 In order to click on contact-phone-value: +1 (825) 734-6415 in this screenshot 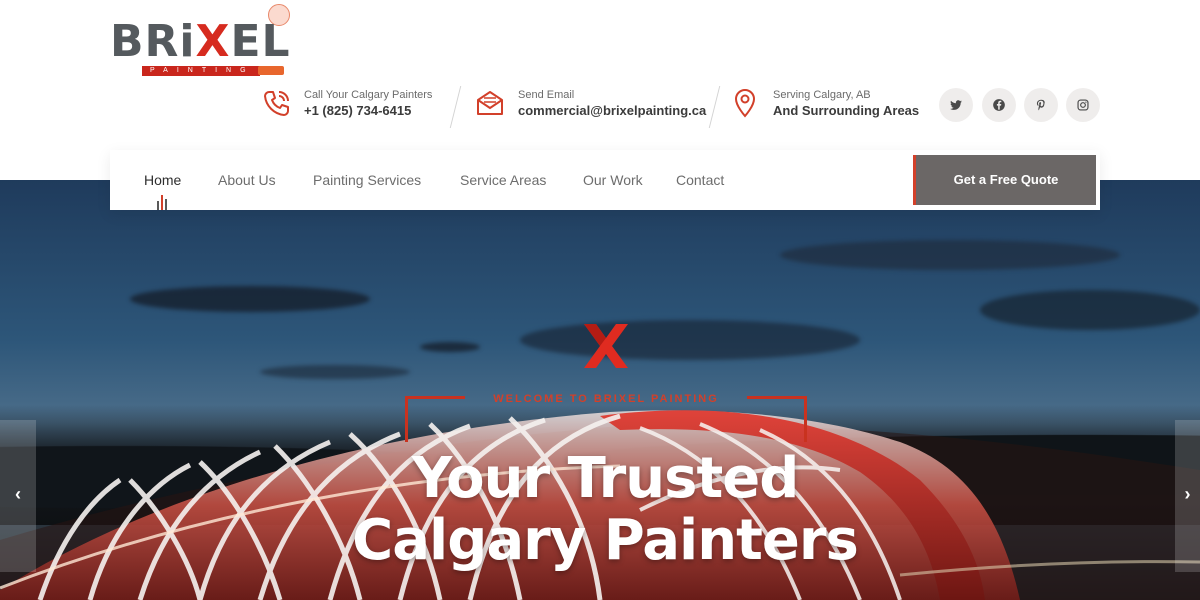, I will do `click(357, 110)`.